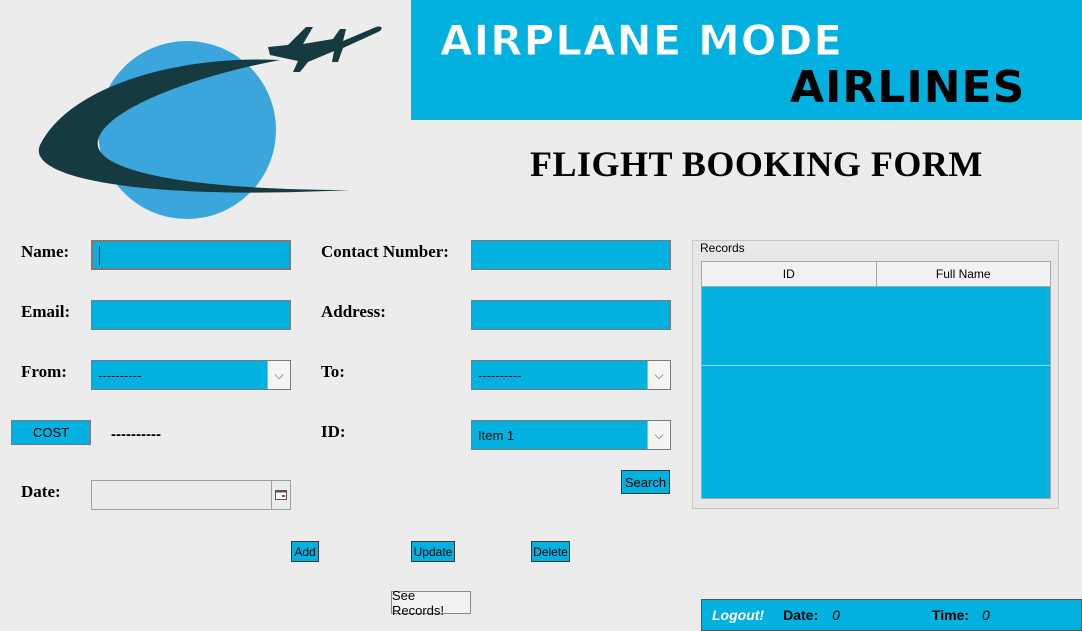  What do you see at coordinates (136, 434) in the screenshot?
I see `cost-value: ----------` at bounding box center [136, 434].